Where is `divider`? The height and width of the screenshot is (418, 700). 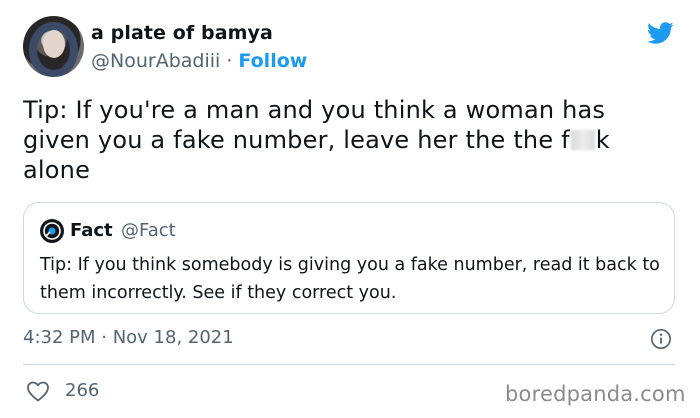
divider is located at coordinates (349, 364).